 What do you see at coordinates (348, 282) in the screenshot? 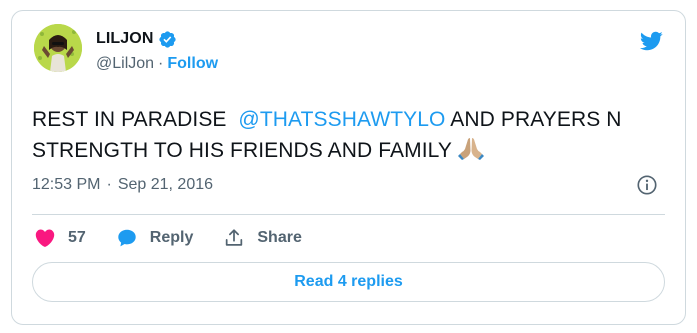
I see `read-replies-button: Read 4 replies` at bounding box center [348, 282].